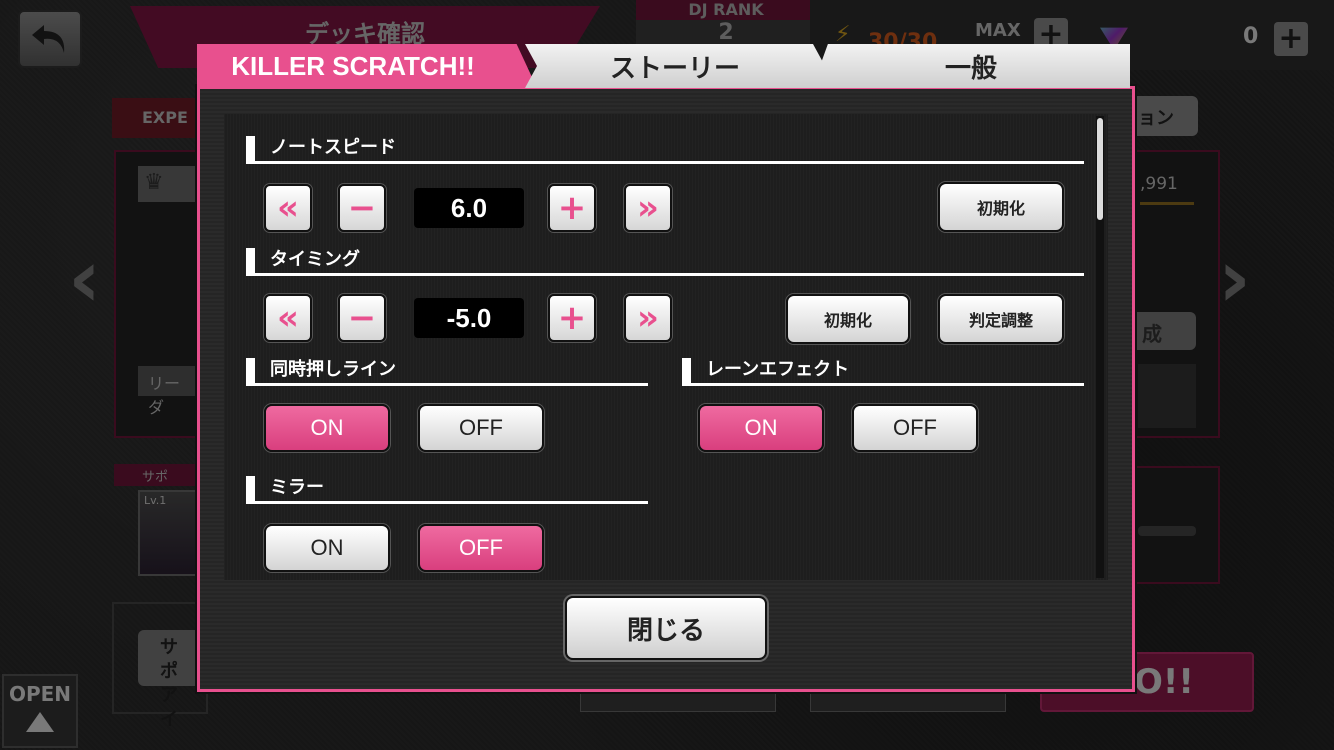 The height and width of the screenshot is (750, 1334). Describe the element at coordinates (665, 150) in the screenshot. I see `note-speed-heading: ノートスピード` at that location.